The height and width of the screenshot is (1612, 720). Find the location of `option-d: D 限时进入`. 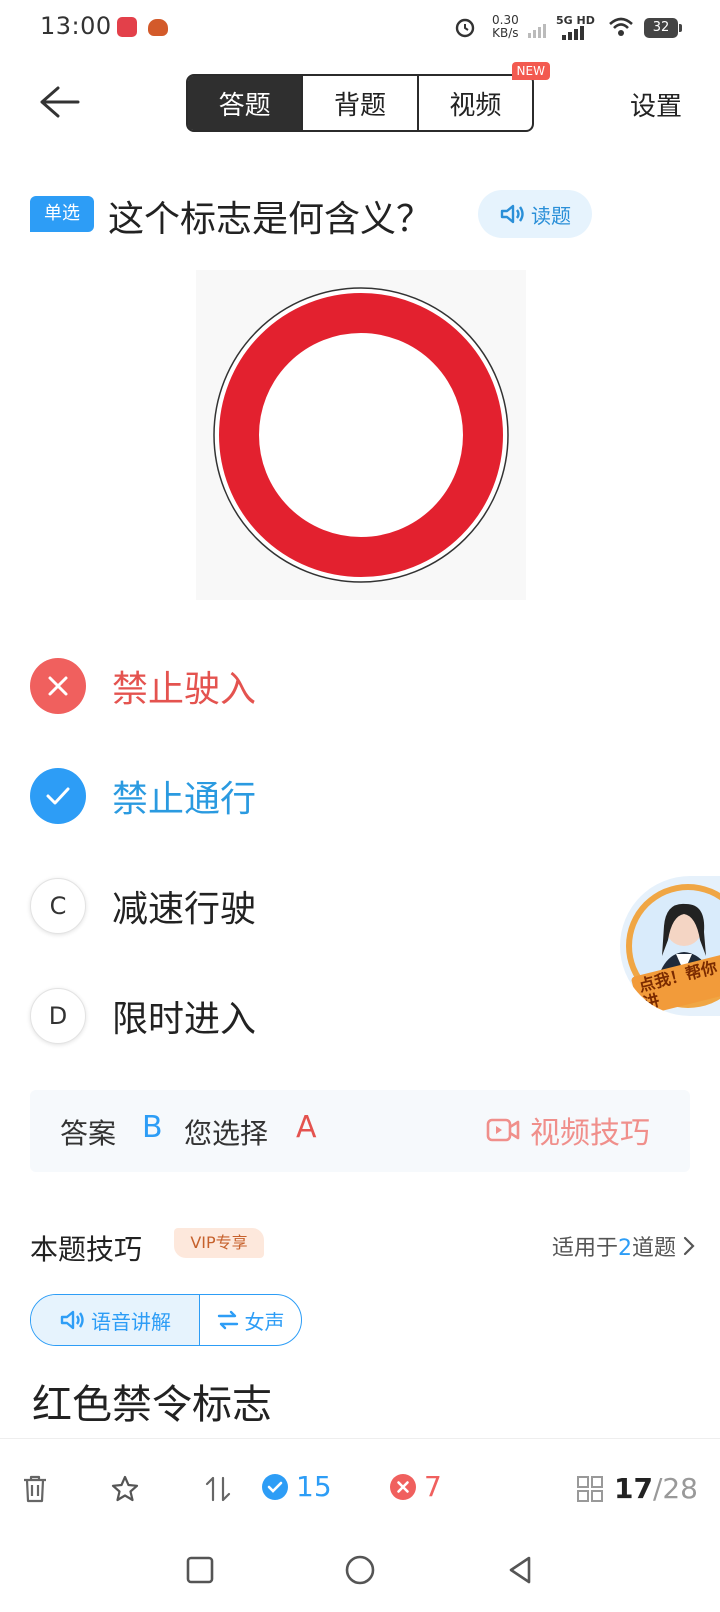

option-d: D 限时进入 is located at coordinates (143, 1016).